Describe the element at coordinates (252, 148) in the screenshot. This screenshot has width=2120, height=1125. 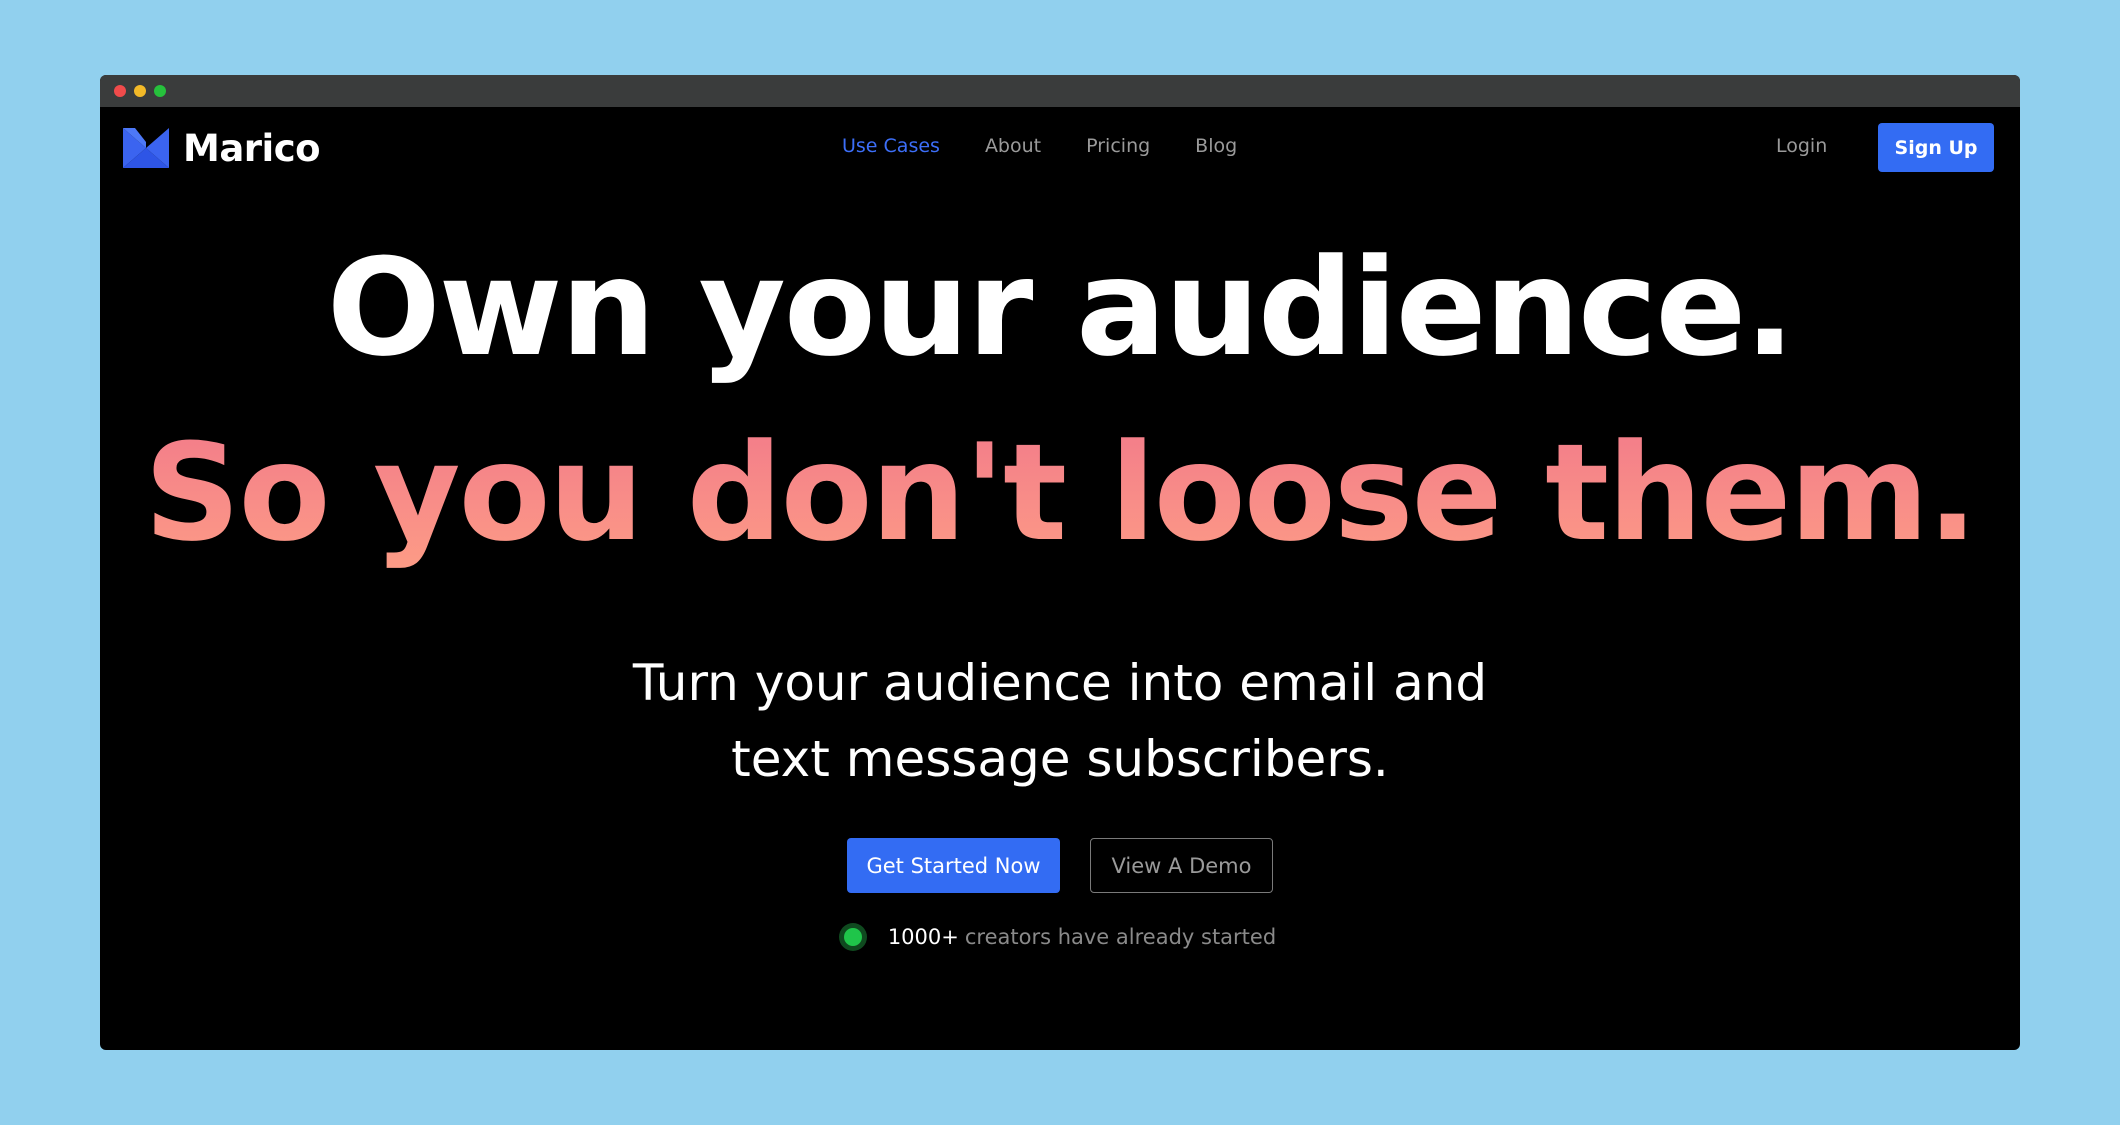
I see `brand-name: Marico` at that location.